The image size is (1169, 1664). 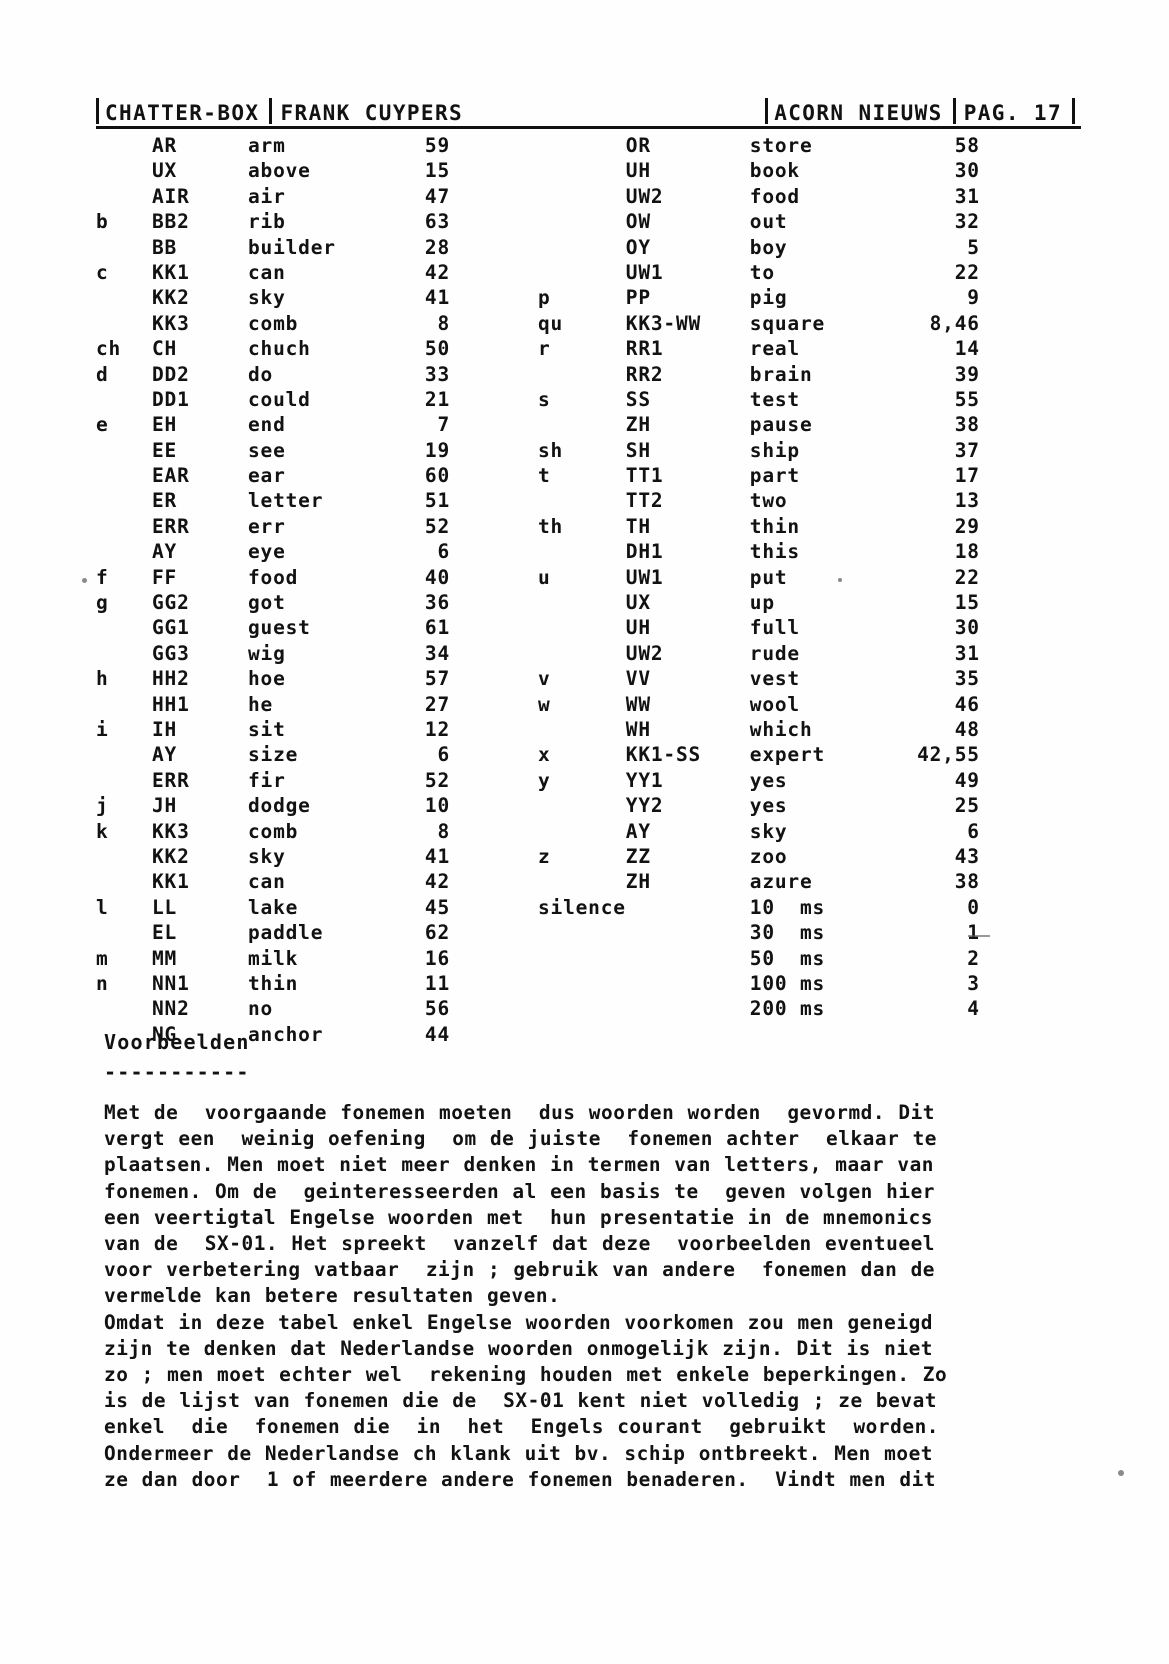 What do you see at coordinates (538, 349) in the screenshot?
I see `table-row: ch CH chuch 50 r RR1 real 14` at bounding box center [538, 349].